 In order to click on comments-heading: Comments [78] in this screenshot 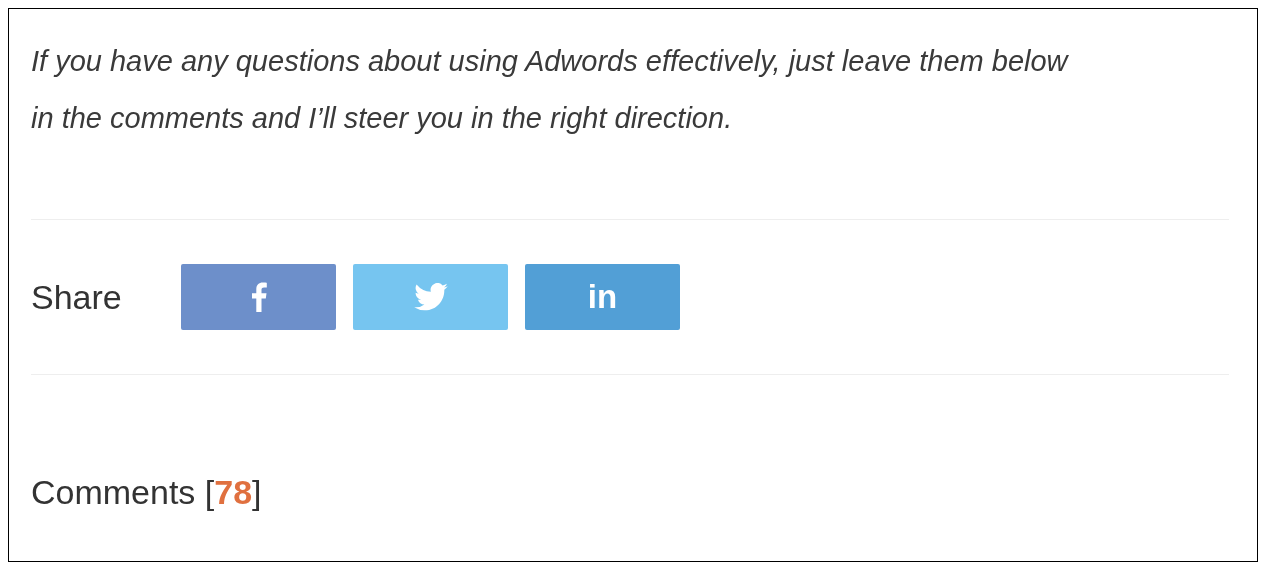, I will do `click(147, 492)`.